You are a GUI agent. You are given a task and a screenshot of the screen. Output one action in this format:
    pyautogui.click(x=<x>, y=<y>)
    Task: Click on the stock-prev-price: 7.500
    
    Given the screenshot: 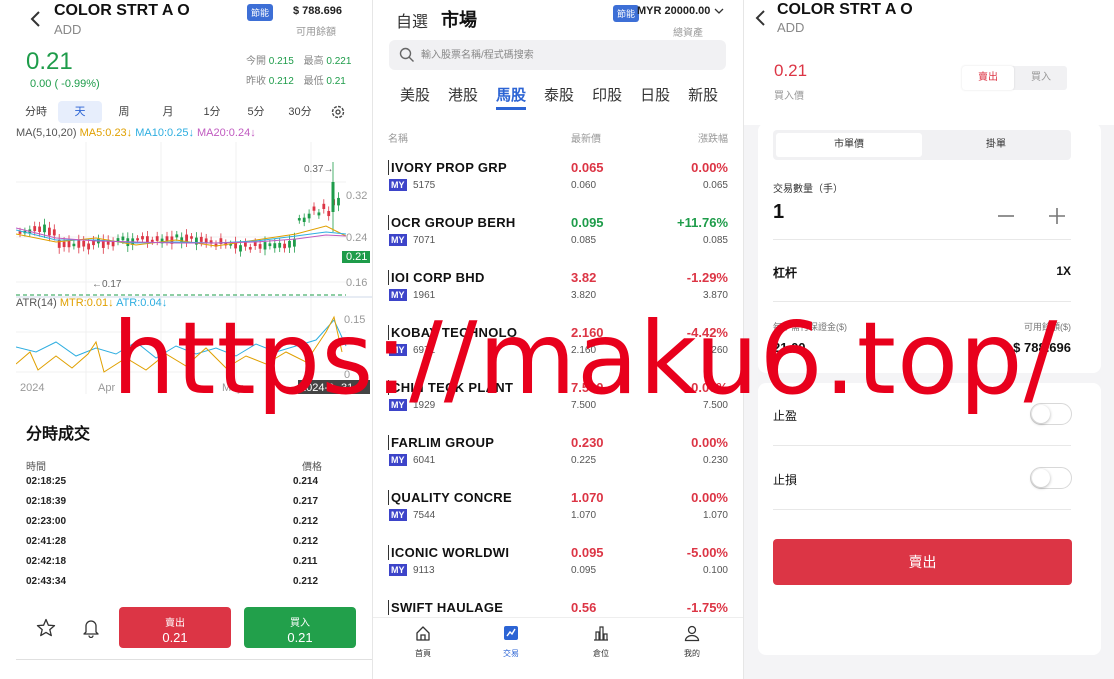 What is the action you would take?
    pyautogui.click(x=584, y=405)
    